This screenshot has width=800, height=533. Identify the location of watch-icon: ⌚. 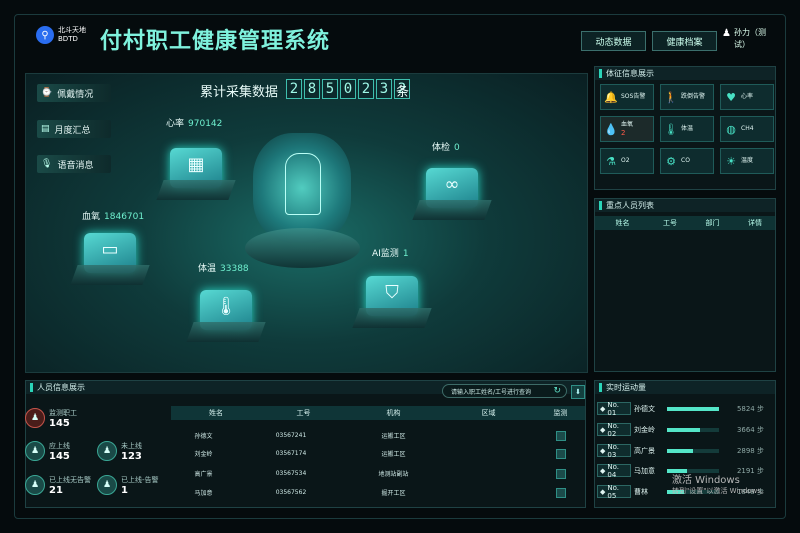
(47, 93).